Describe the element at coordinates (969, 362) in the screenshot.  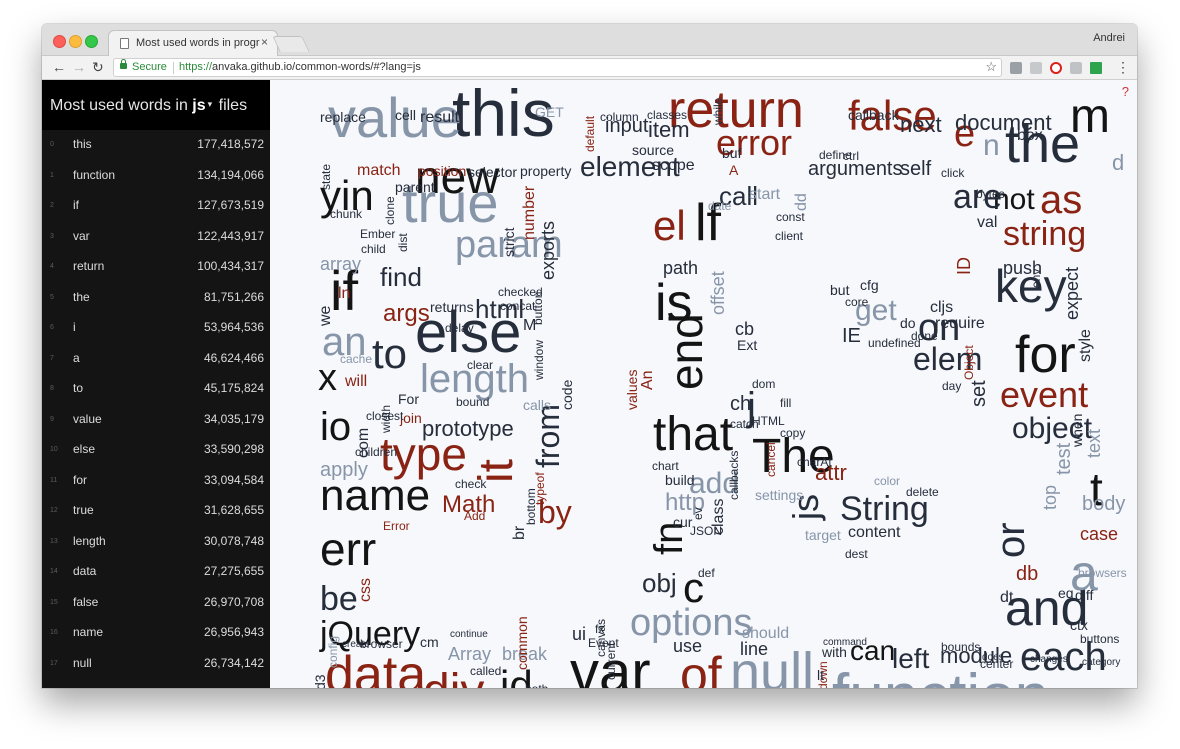
I see `cloud-word: Object` at that location.